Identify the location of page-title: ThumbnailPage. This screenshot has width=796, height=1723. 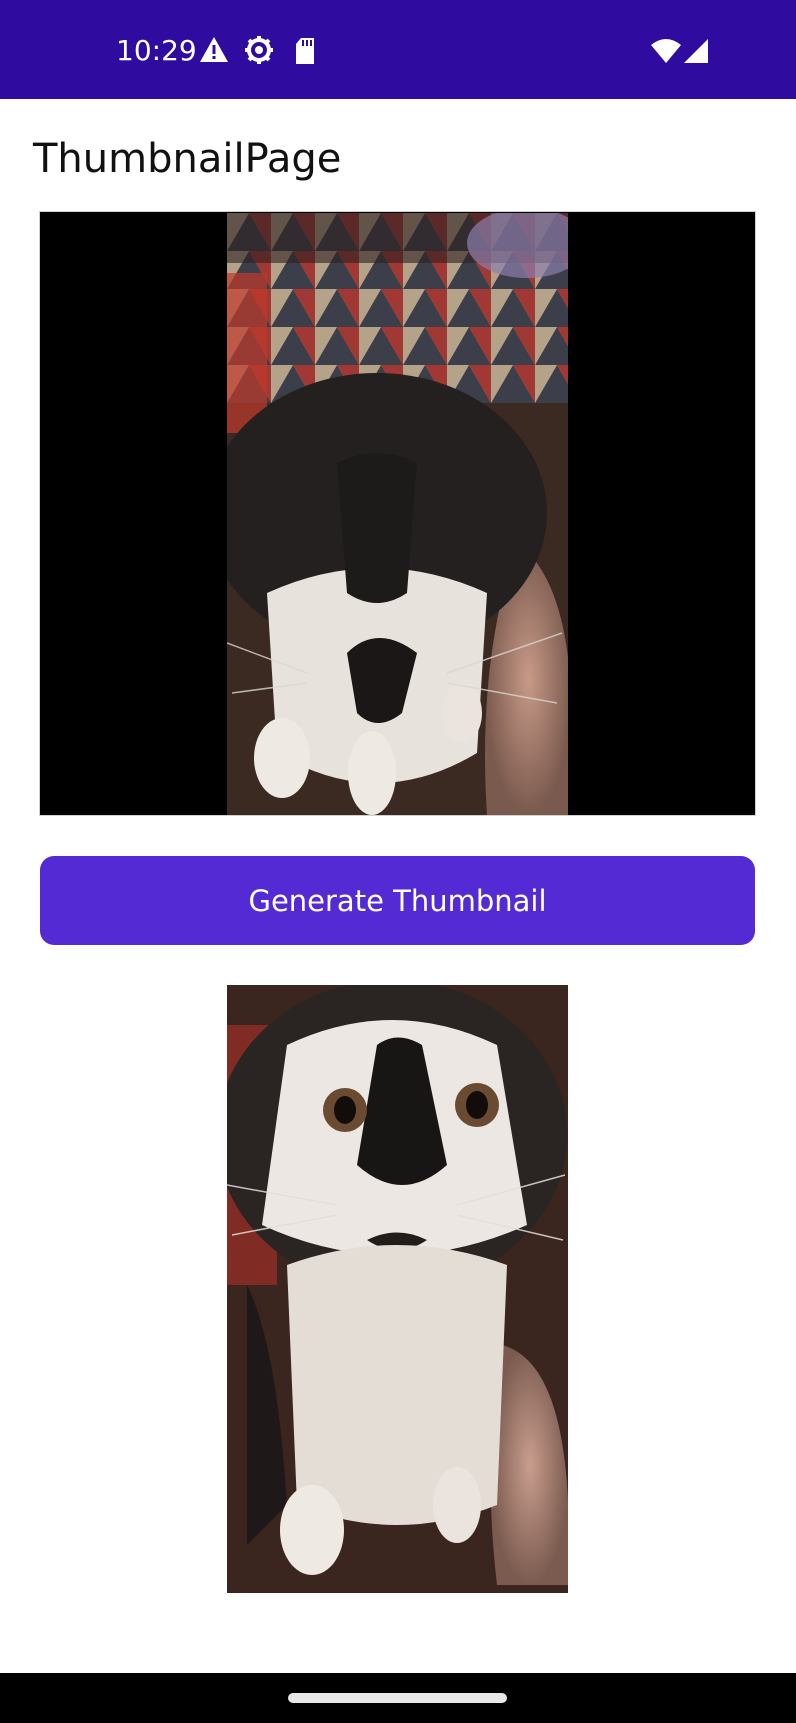
(187, 159).